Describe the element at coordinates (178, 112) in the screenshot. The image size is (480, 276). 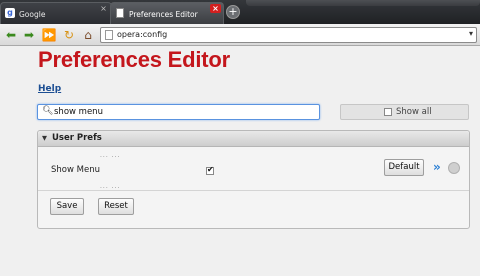
I see `search-input: 🔍︎ show menu` at that location.